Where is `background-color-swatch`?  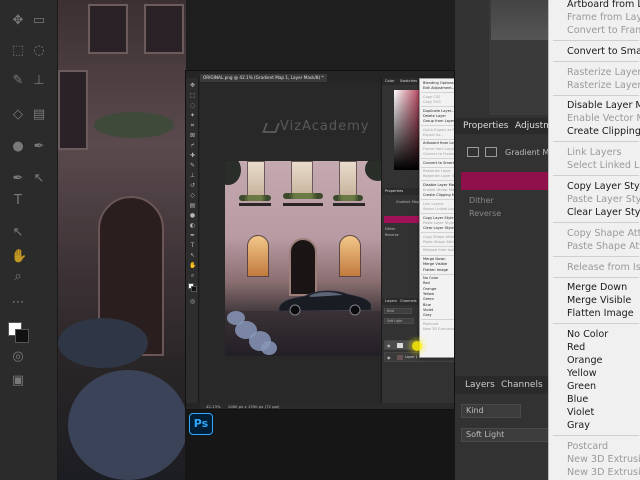
background-color-swatch is located at coordinates (22, 336).